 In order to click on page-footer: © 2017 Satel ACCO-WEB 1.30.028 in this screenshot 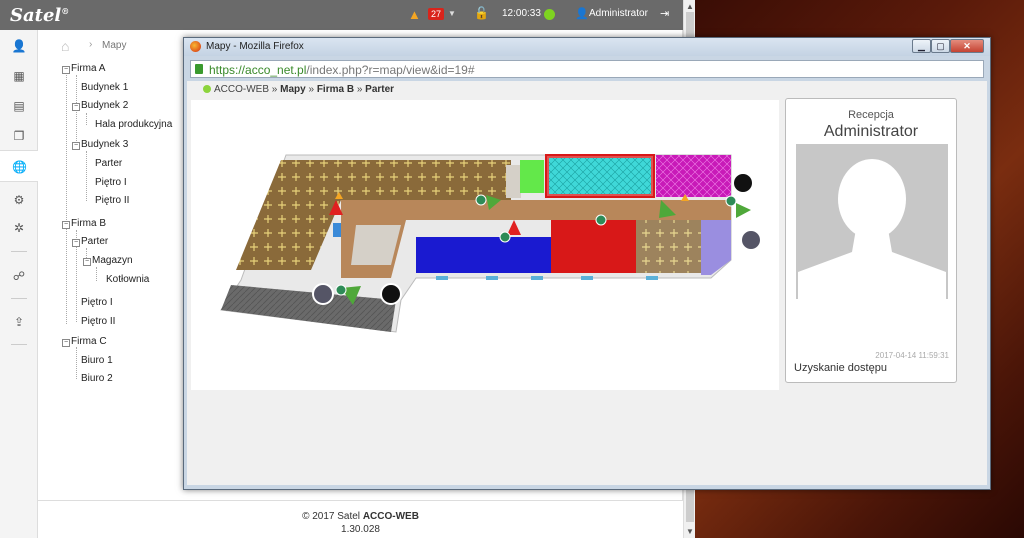, I will do `click(360, 523)`.